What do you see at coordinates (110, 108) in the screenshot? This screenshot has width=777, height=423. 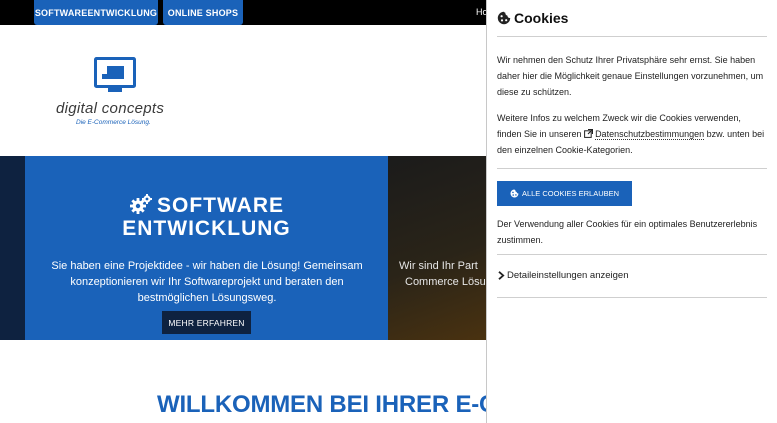 I see `logo-name: digital concepts` at bounding box center [110, 108].